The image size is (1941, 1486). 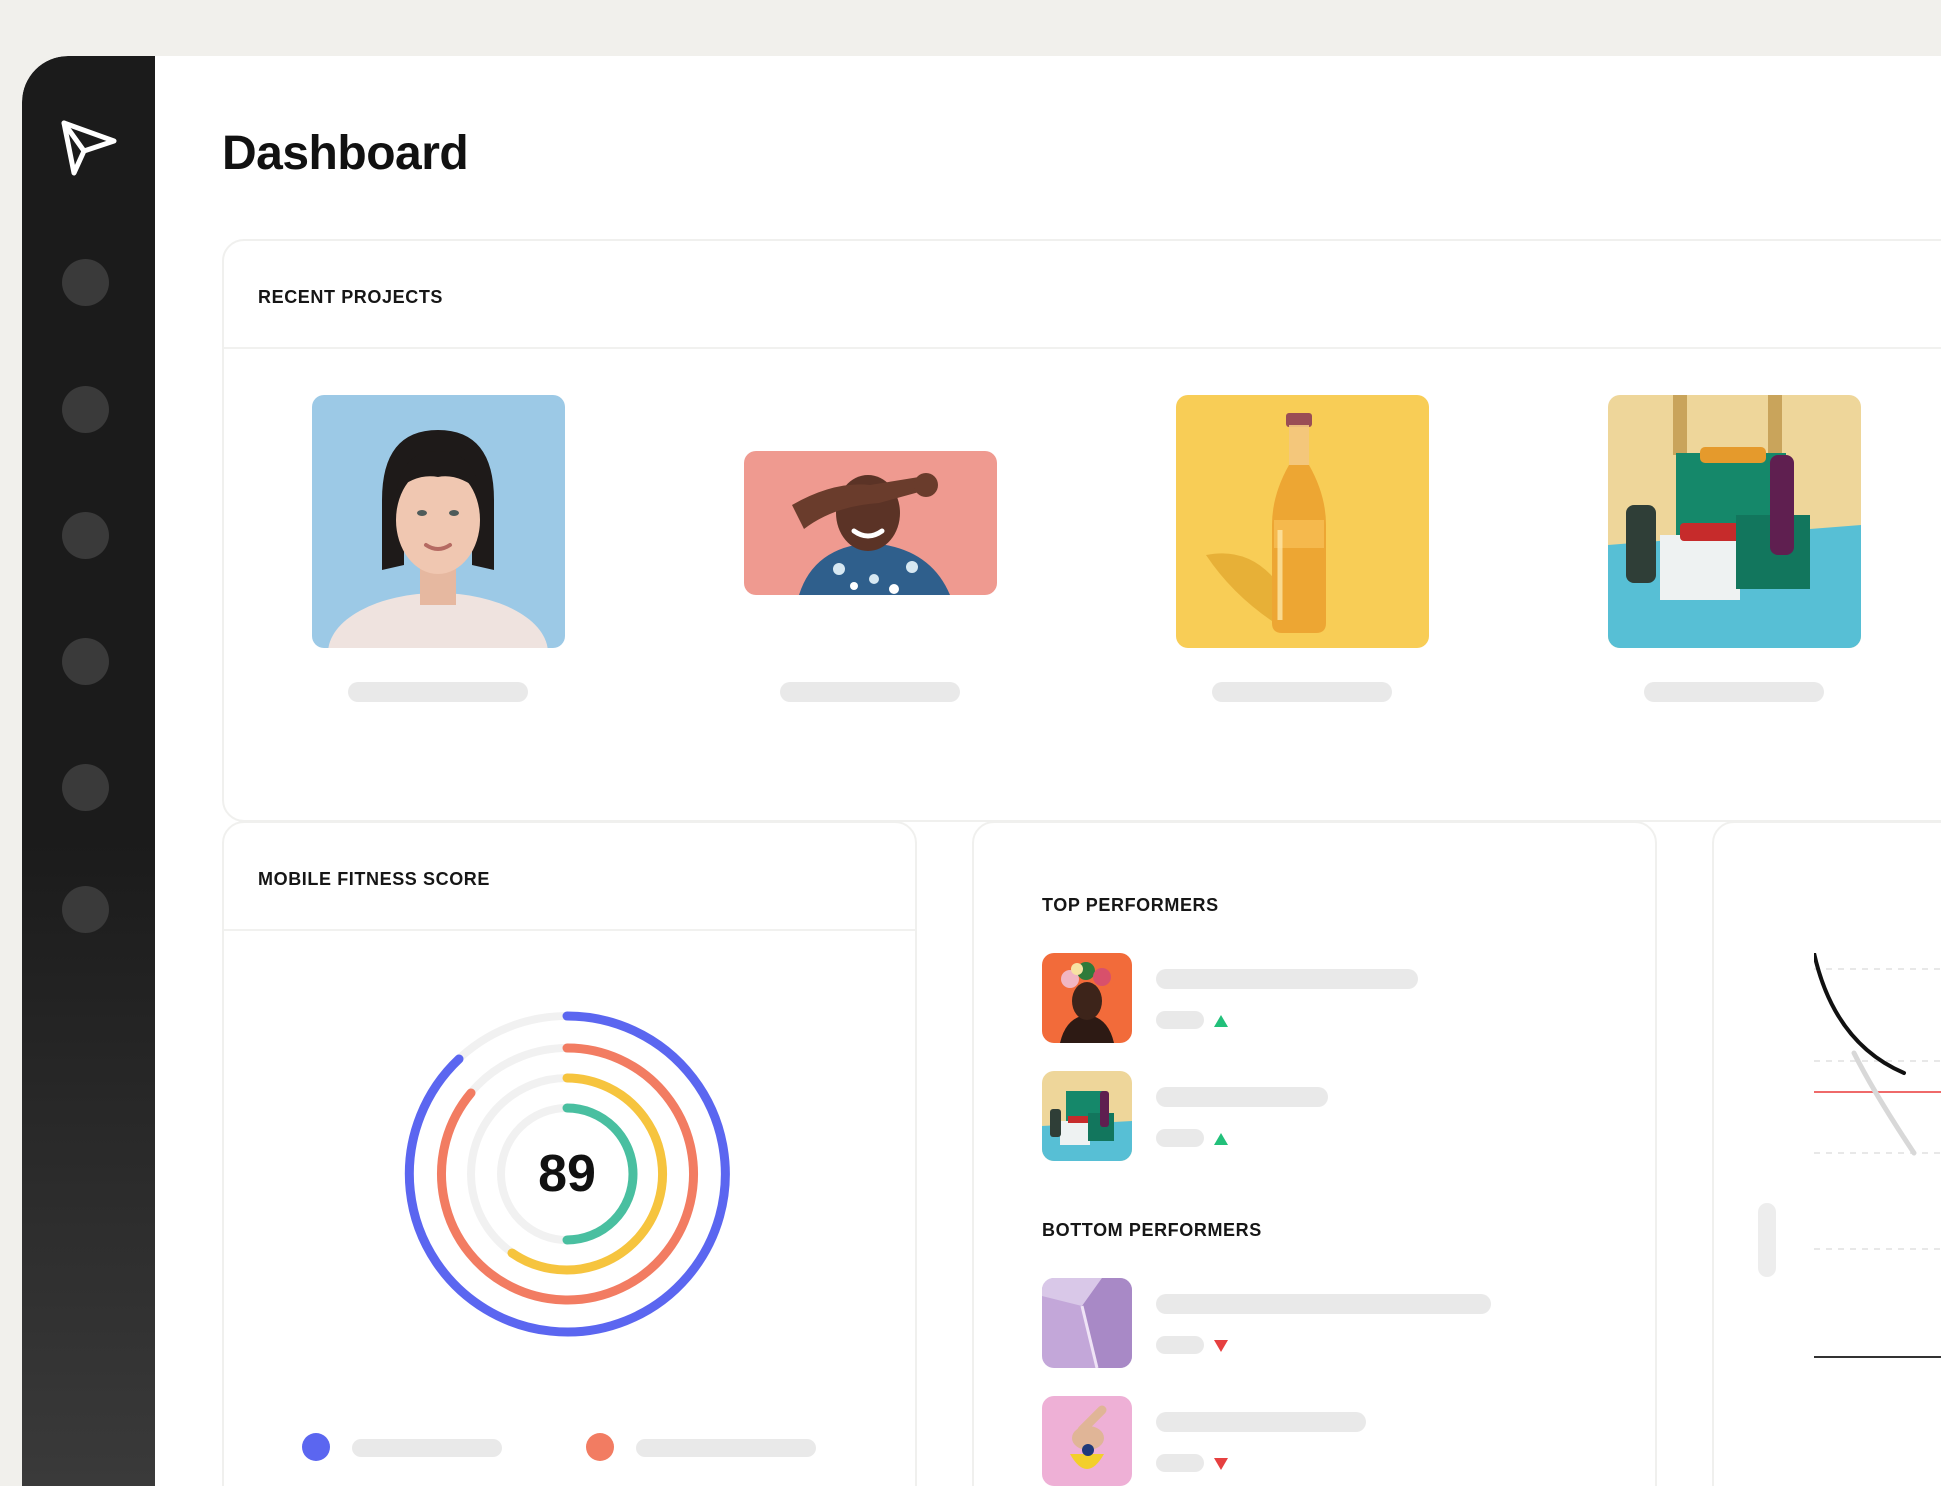 I want to click on chart-scroll-handle, so click(x=1767, y=1240).